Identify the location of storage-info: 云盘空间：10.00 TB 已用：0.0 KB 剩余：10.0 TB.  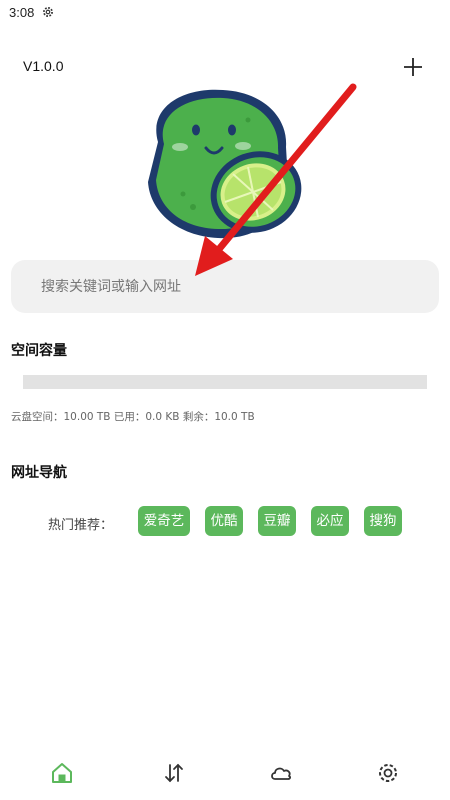
(133, 417).